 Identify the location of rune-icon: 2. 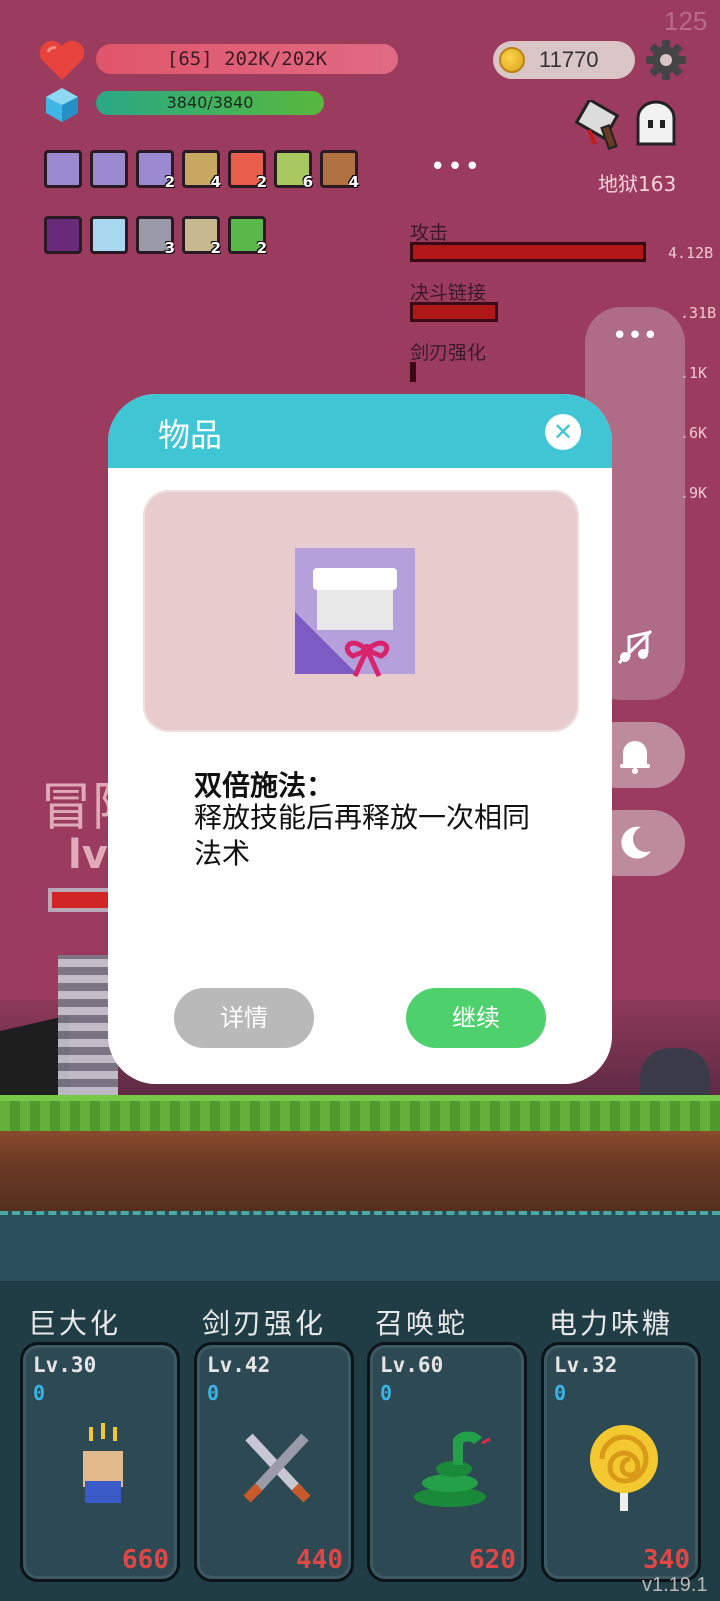
(201, 236).